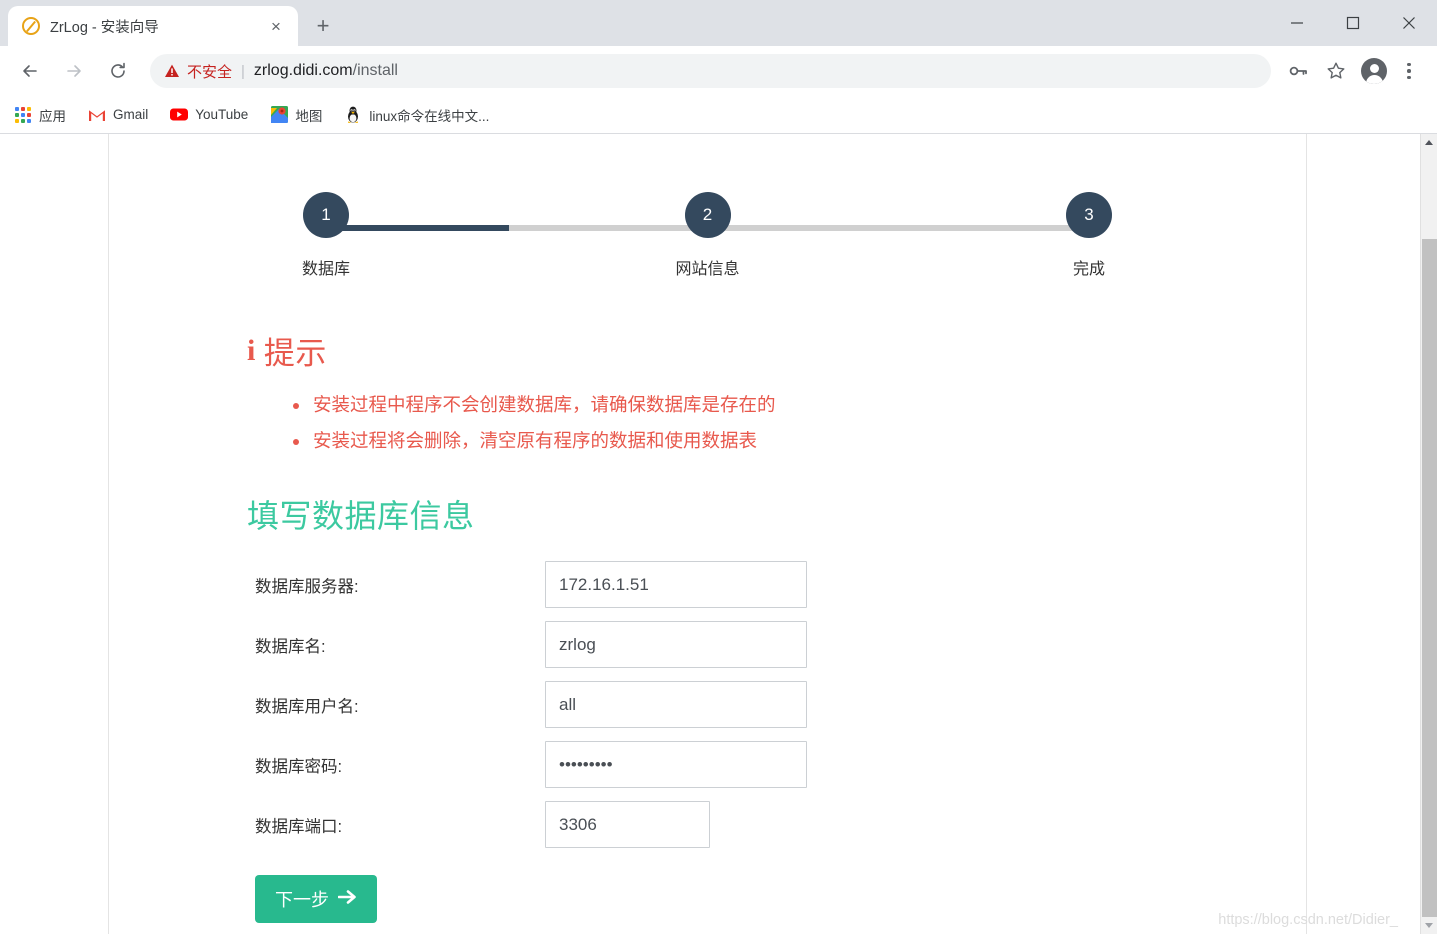 This screenshot has width=1437, height=934. Describe the element at coordinates (1088, 269) in the screenshot. I see `step-label: 完成` at that location.